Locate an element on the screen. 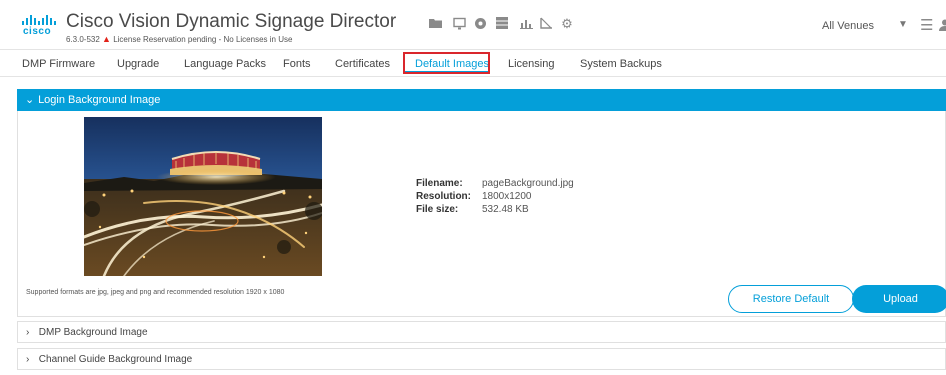  tab-language-packs: Language Packs is located at coordinates (225, 64).